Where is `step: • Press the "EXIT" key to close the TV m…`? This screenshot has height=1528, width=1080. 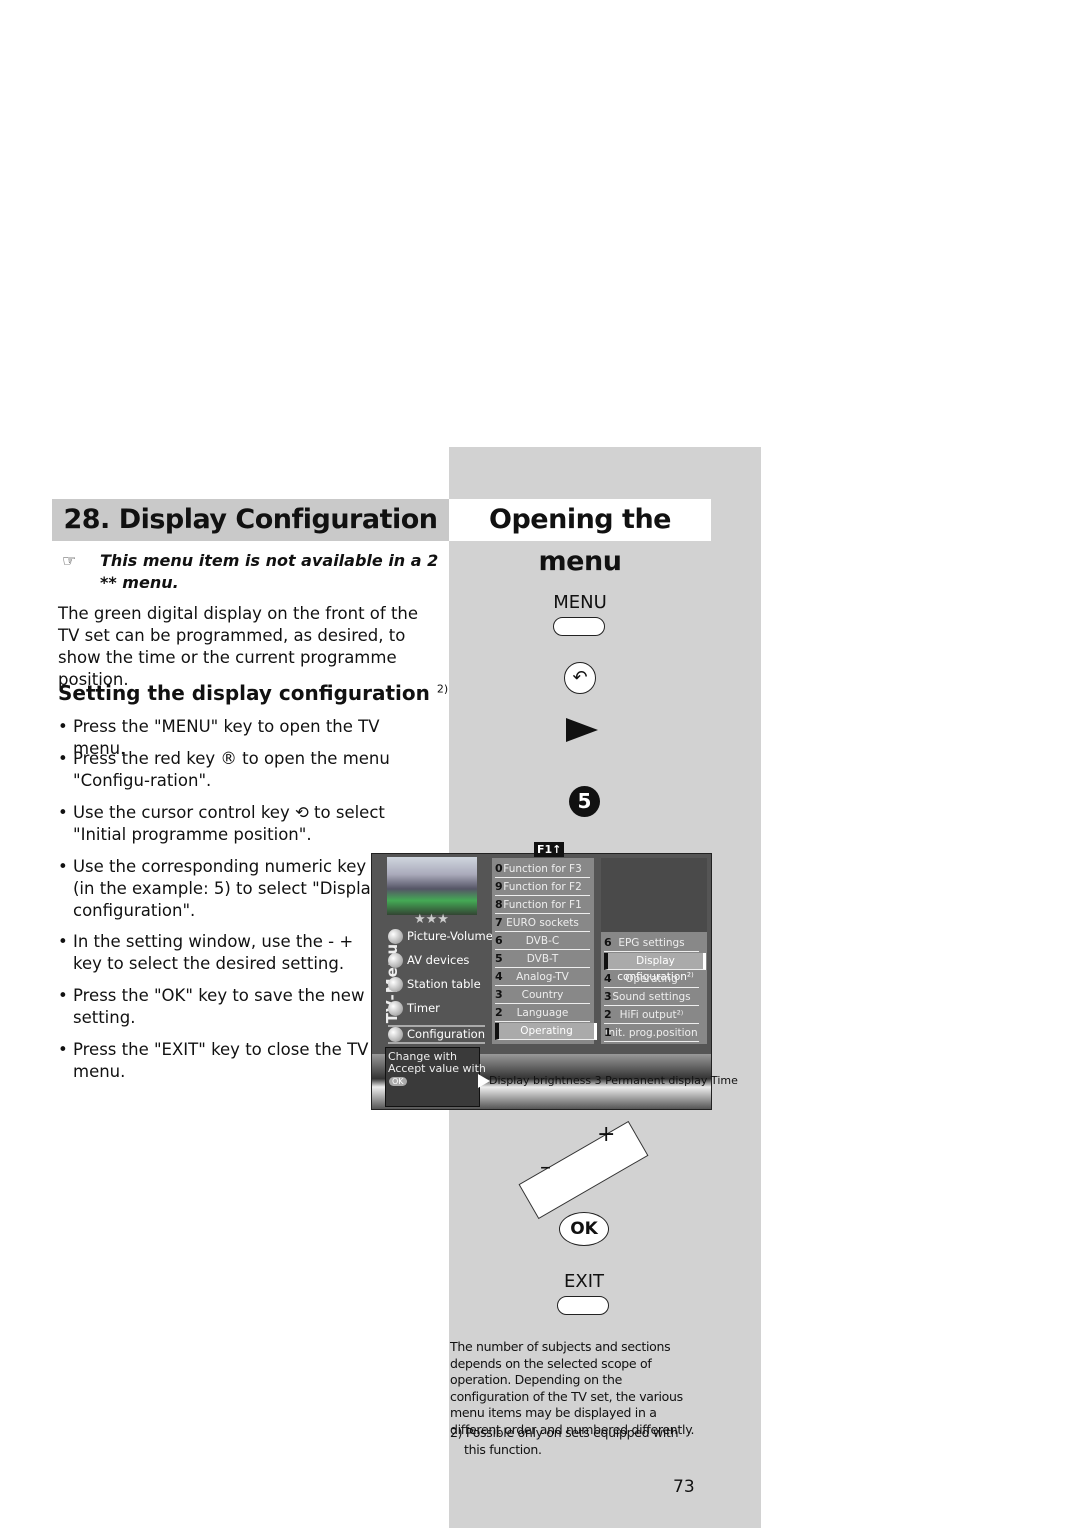
step: • Press the "EXIT" key to close the TV m… is located at coordinates (213, 1060).